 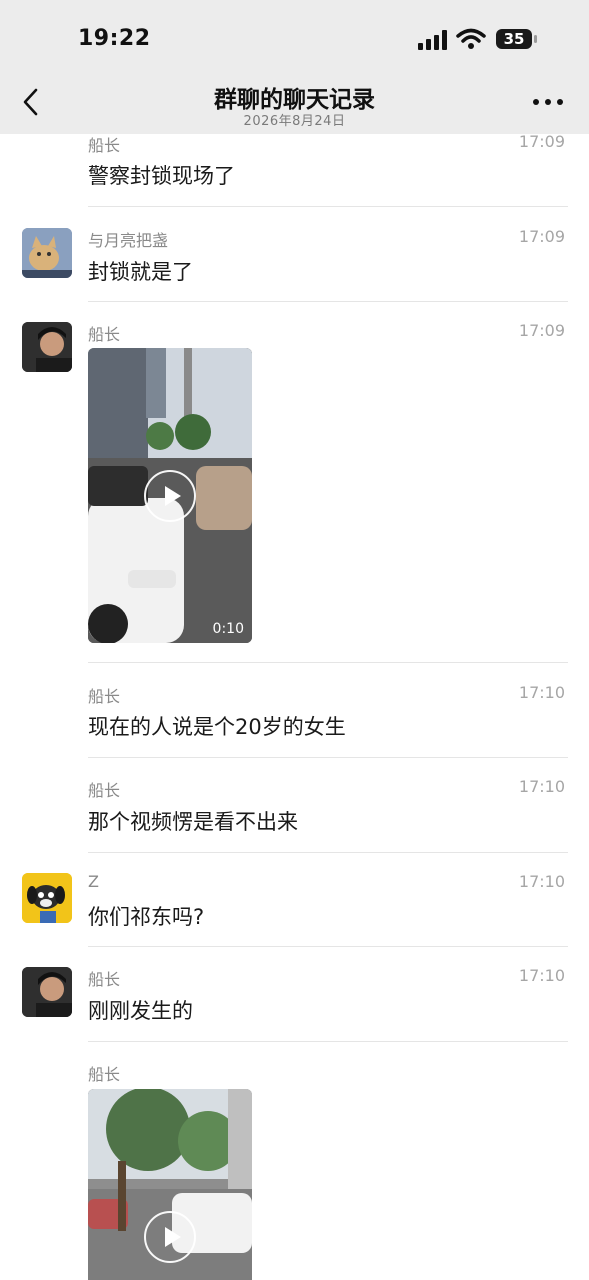 I want to click on dog-avatar-icon, so click(x=47, y=898).